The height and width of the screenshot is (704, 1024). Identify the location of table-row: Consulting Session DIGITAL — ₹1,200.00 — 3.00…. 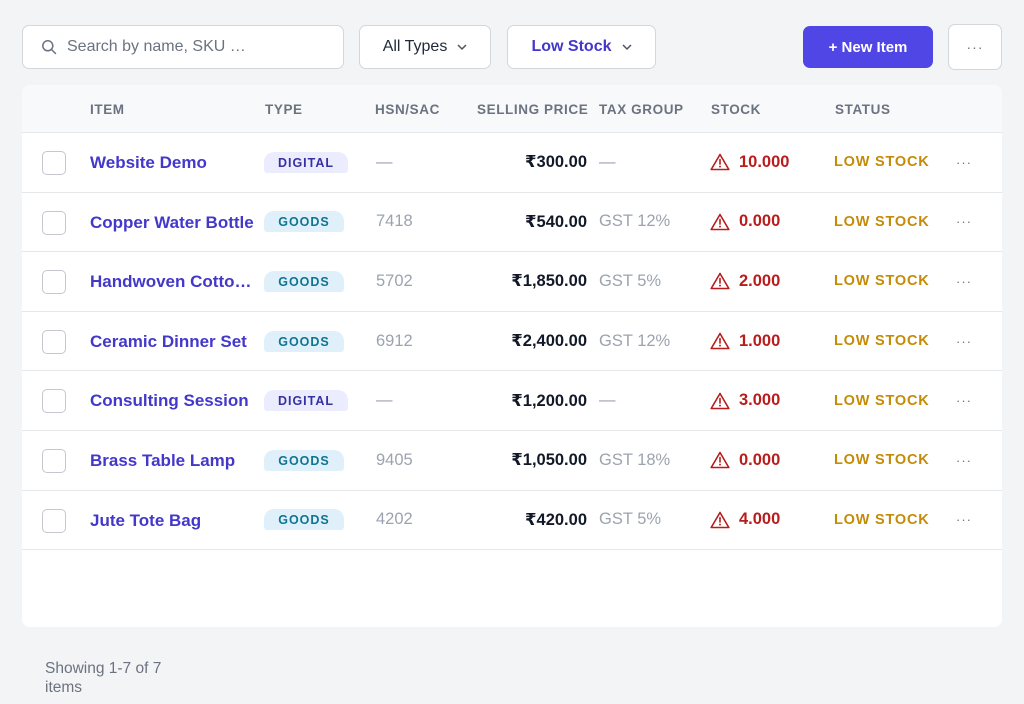
(512, 401).